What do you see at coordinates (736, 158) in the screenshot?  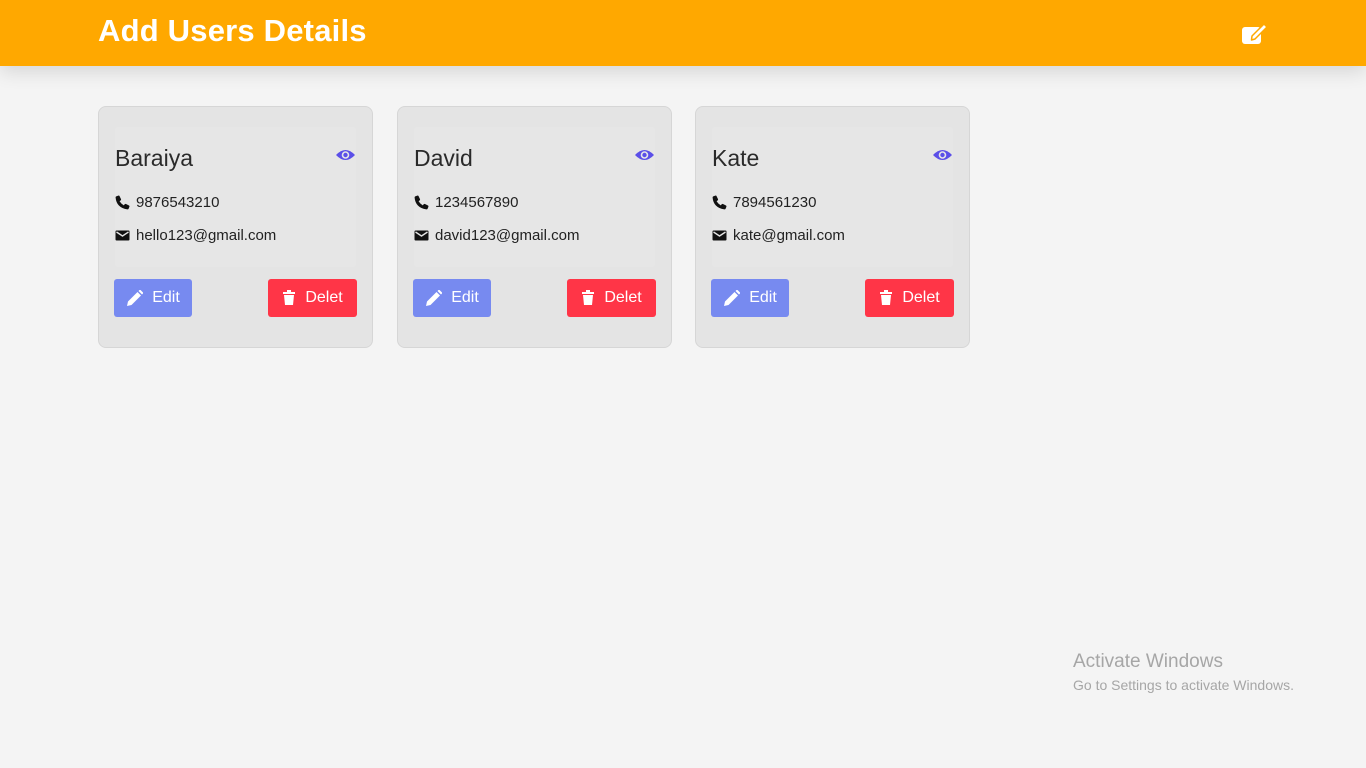 I see `user-name: Kate` at bounding box center [736, 158].